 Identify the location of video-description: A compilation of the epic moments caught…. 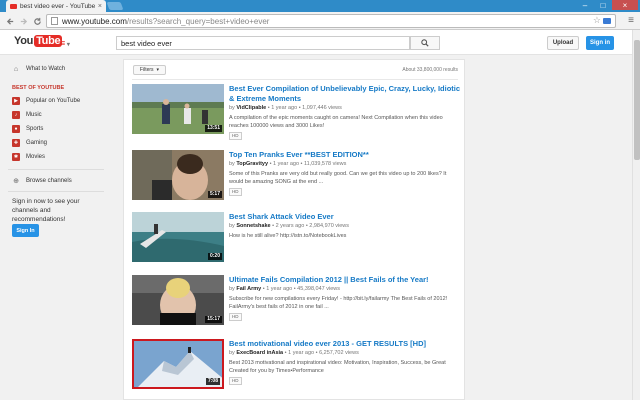
(336, 122).